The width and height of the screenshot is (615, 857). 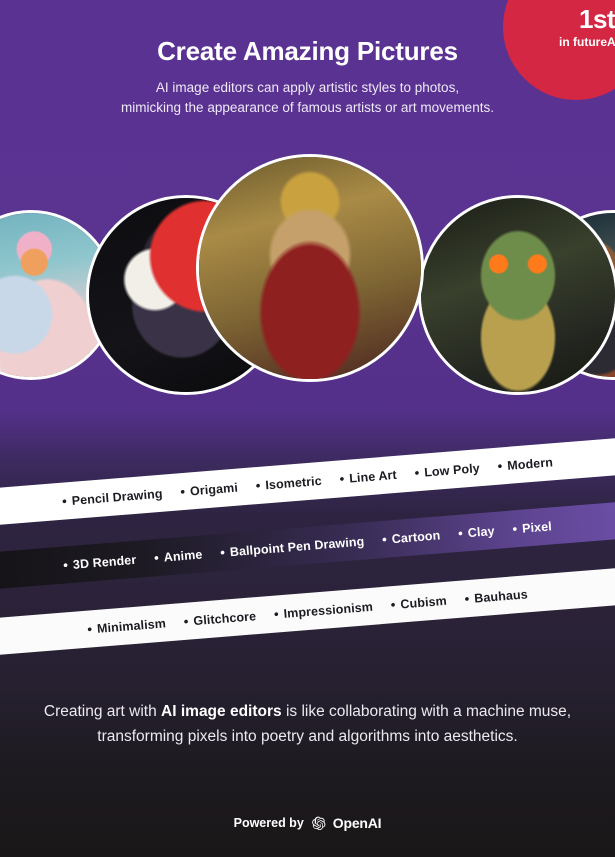 I want to click on lion-king-portrait, so click(x=310, y=268).